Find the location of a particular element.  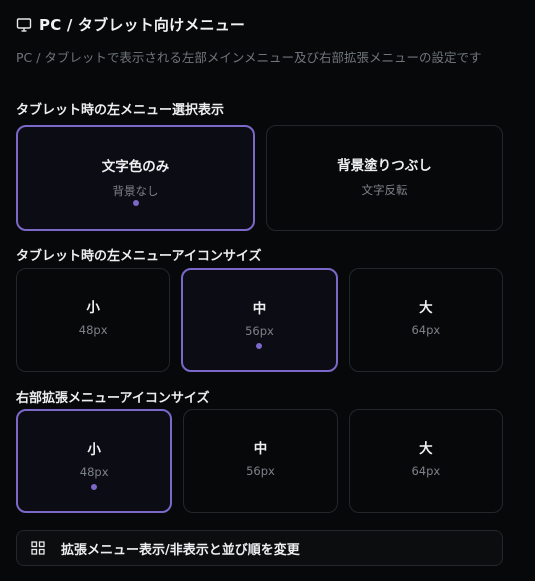

tablet-left-menu-icon-size-title: タブレット時の左メニューアイコンサイズ is located at coordinates (139, 256).